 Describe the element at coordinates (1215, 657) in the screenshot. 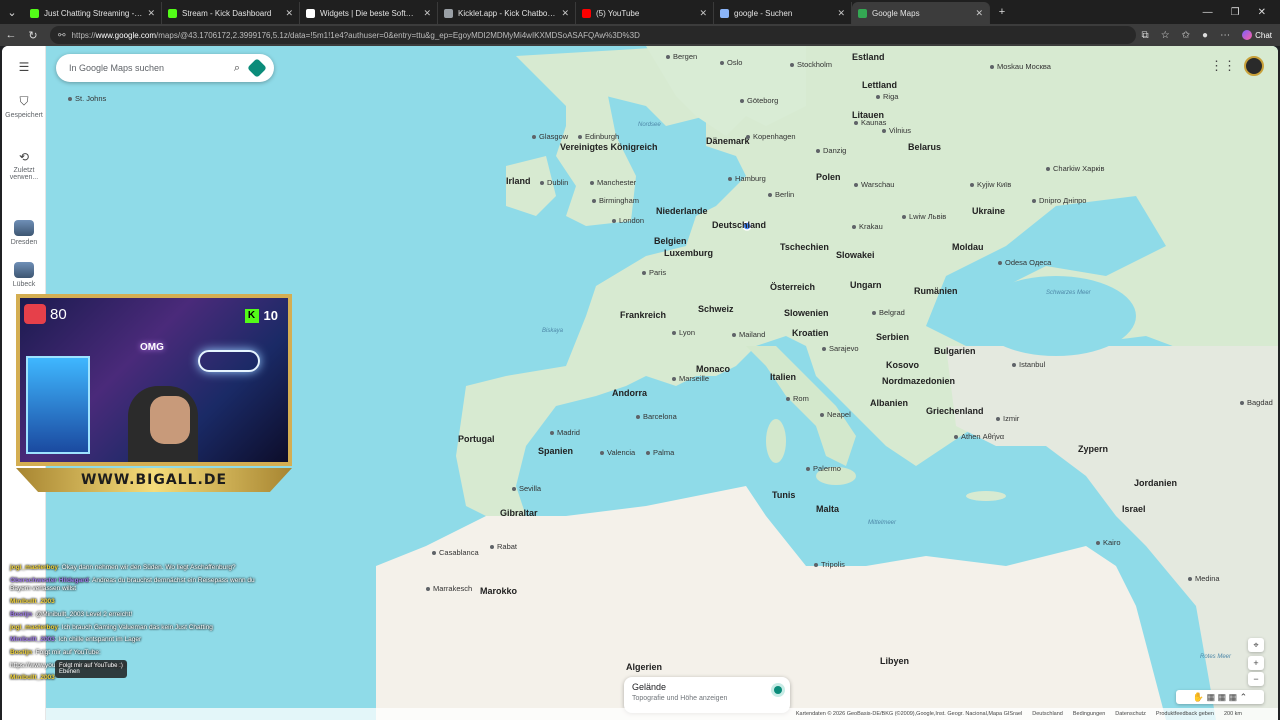

I see `map-sea-label: Rotes Meer` at that location.